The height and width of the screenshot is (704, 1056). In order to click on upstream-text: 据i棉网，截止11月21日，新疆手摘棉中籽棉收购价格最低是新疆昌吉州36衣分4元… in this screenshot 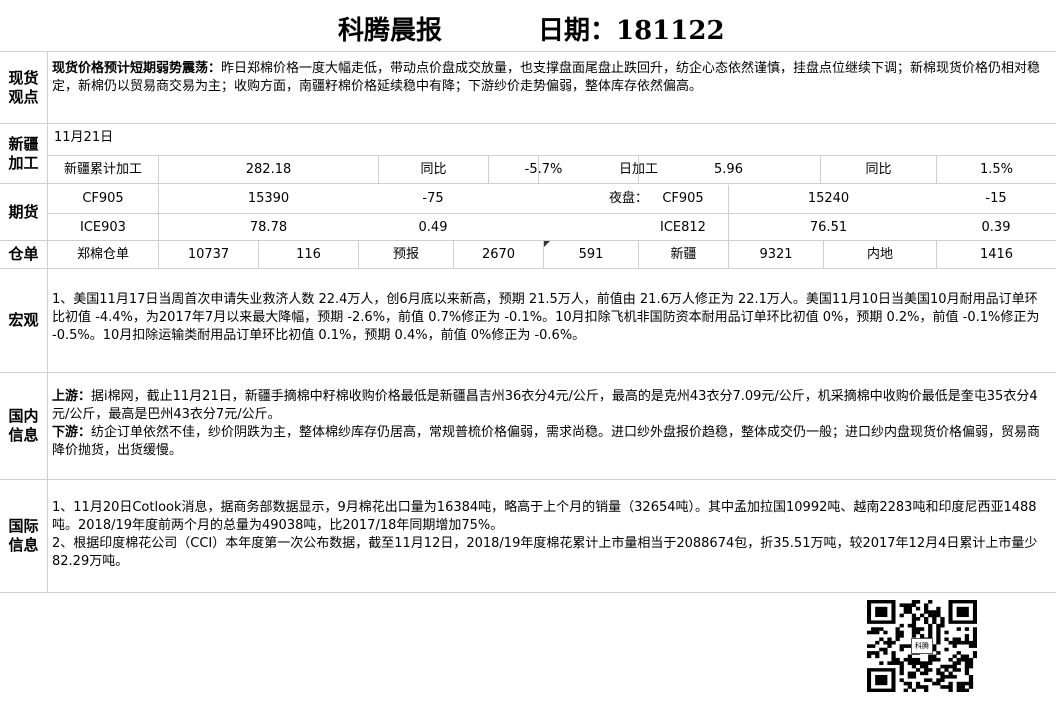, I will do `click(545, 405)`.